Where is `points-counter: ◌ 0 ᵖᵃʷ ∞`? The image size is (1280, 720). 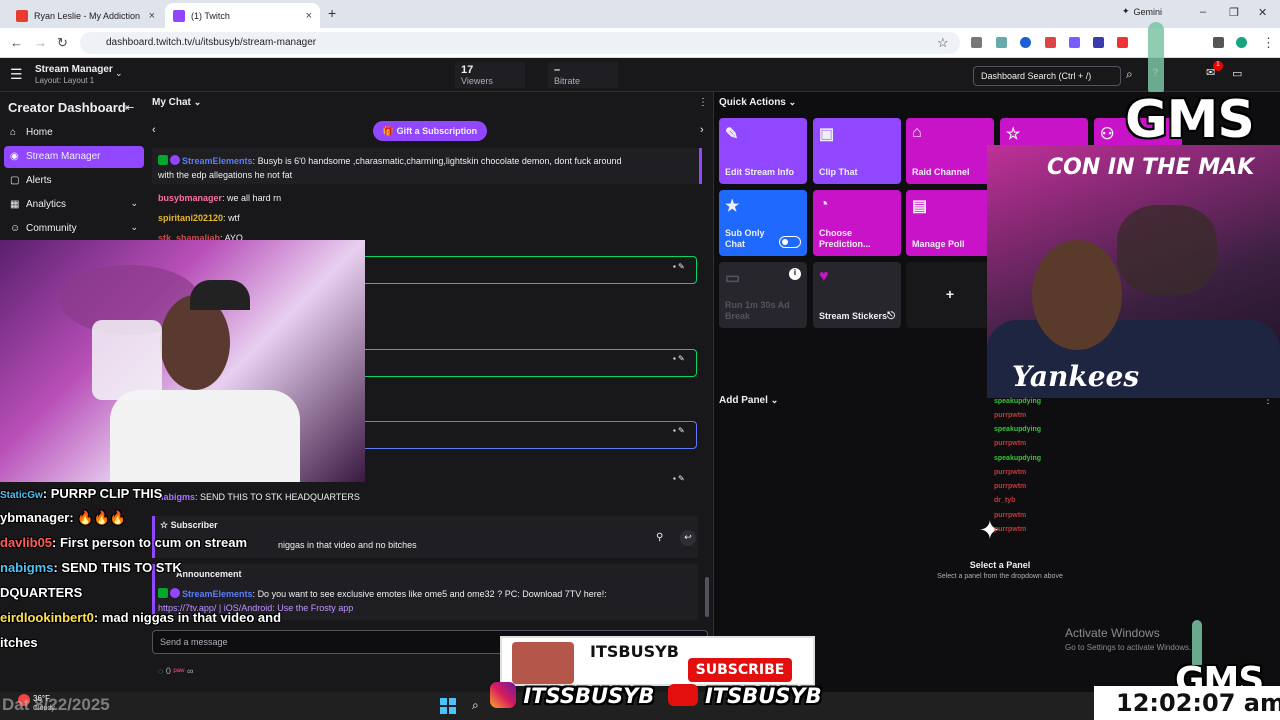
points-counter: ◌ 0 ᵖᵃʷ ∞ is located at coordinates (175, 671).